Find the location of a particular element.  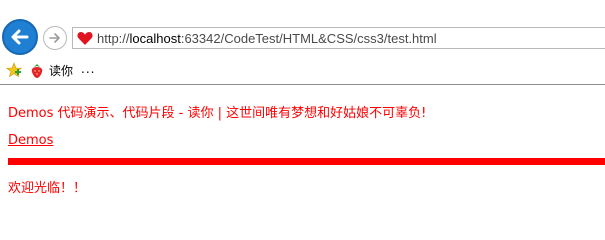

heart-icon is located at coordinates (85, 38).